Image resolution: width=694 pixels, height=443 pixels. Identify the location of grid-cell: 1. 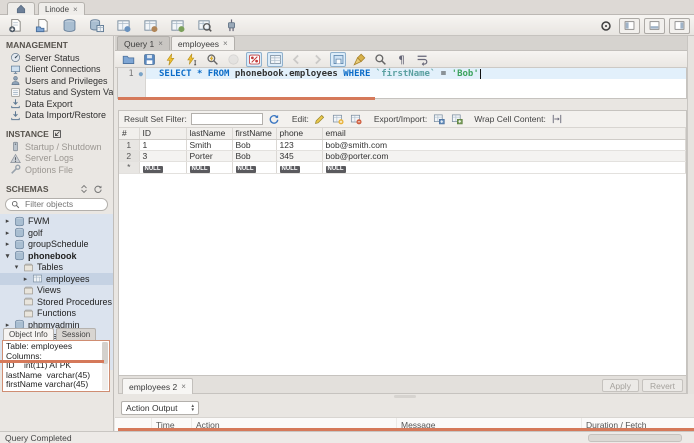
(163, 145).